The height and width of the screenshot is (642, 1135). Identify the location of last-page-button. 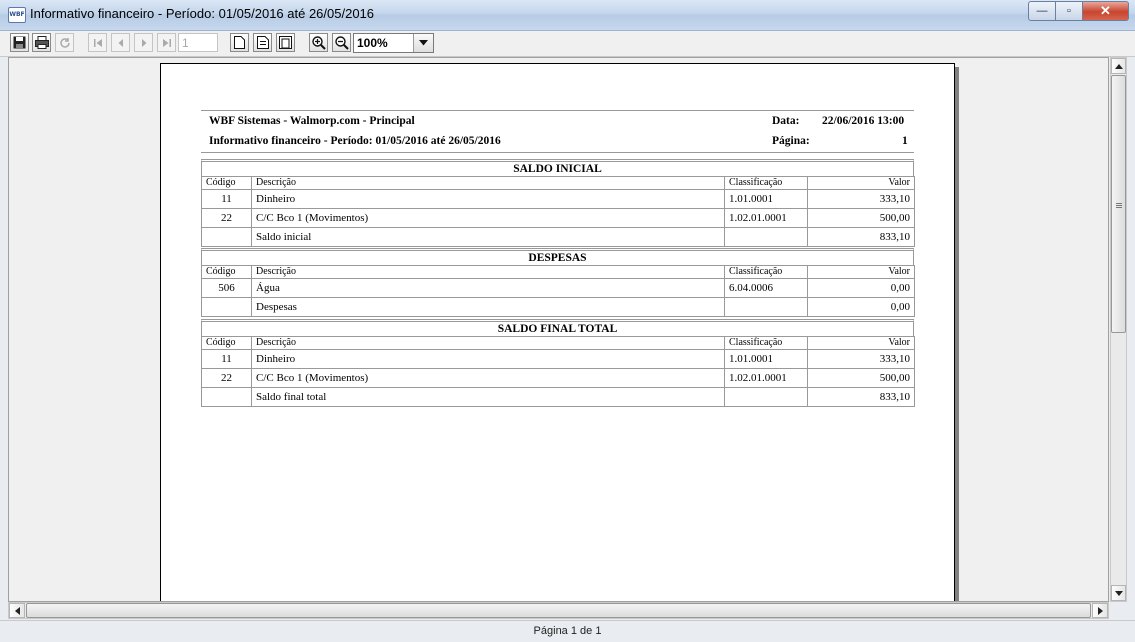
(166, 42).